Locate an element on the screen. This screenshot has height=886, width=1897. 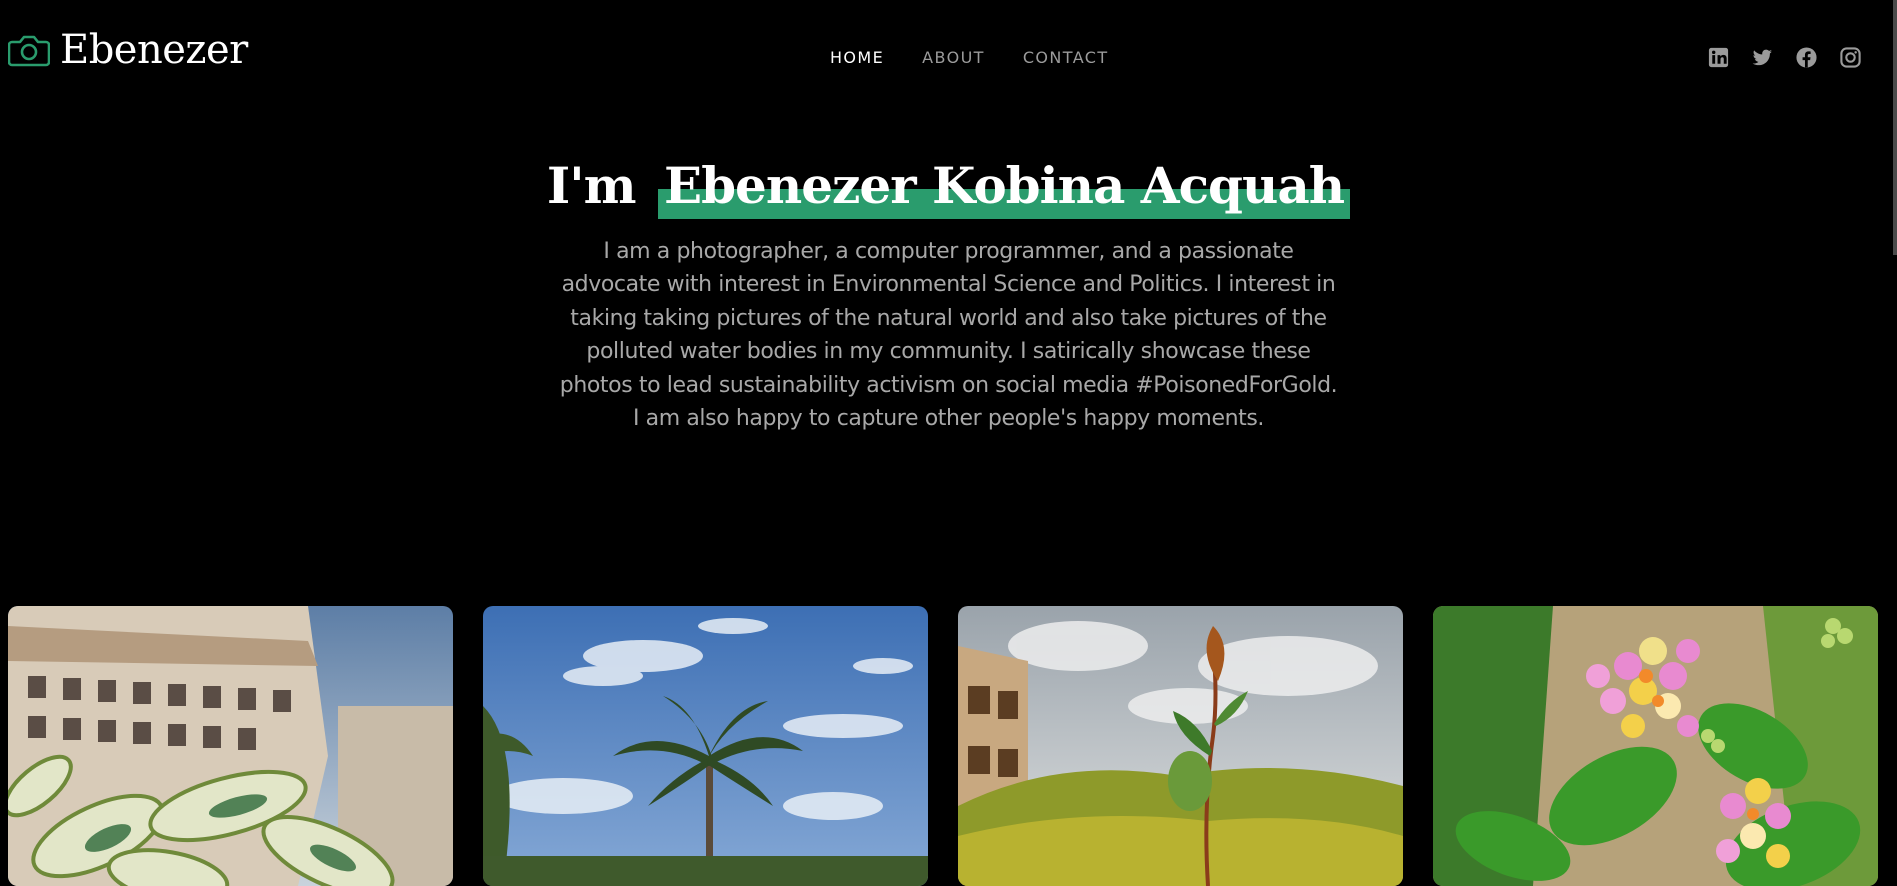
main-nav: HOME ABOUT CONTACT is located at coordinates (969, 57).